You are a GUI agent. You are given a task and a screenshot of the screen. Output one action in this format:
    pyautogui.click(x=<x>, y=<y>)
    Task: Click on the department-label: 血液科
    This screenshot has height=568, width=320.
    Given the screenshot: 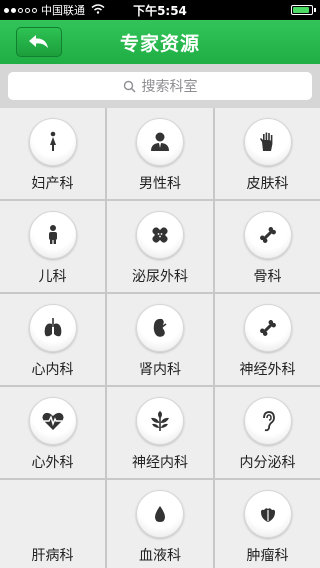 What is the action you would take?
    pyautogui.click(x=160, y=556)
    